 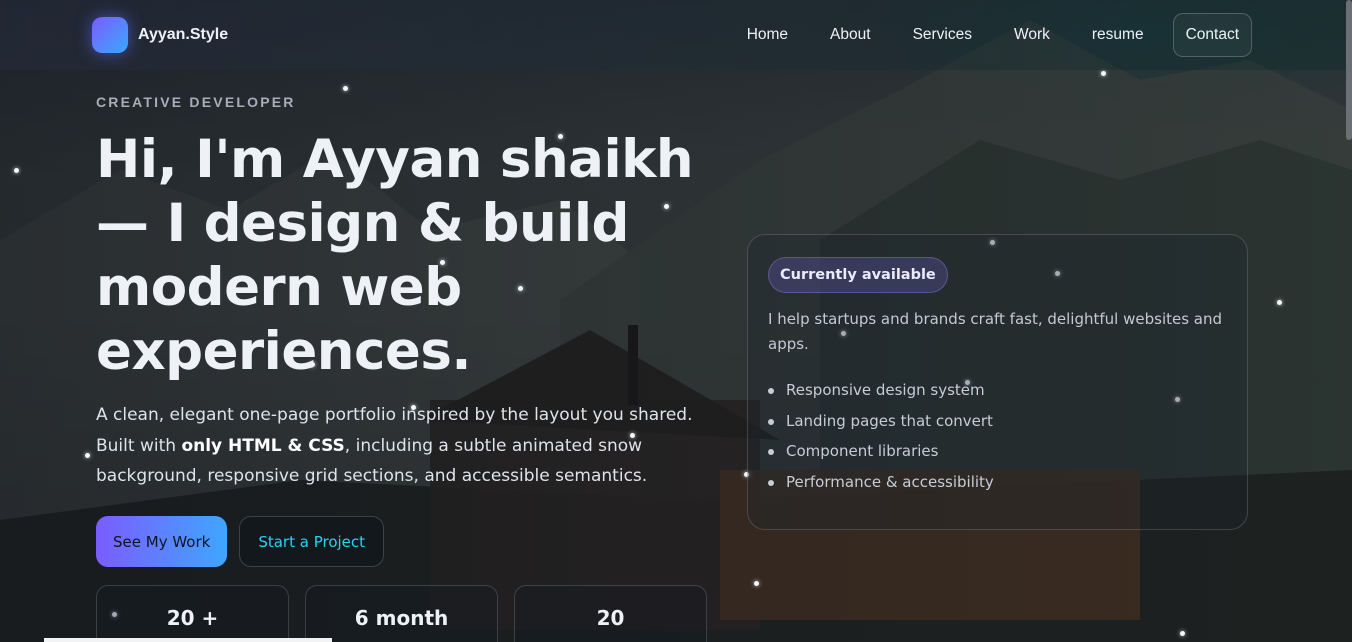 I want to click on stat-card: 6 month, so click(x=401, y=613).